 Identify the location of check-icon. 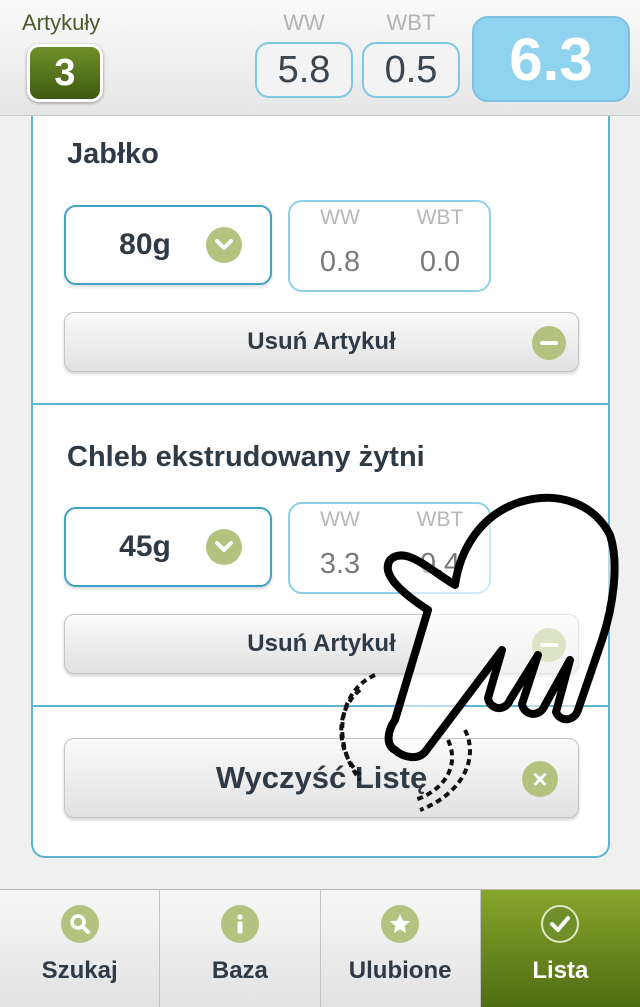
(560, 924).